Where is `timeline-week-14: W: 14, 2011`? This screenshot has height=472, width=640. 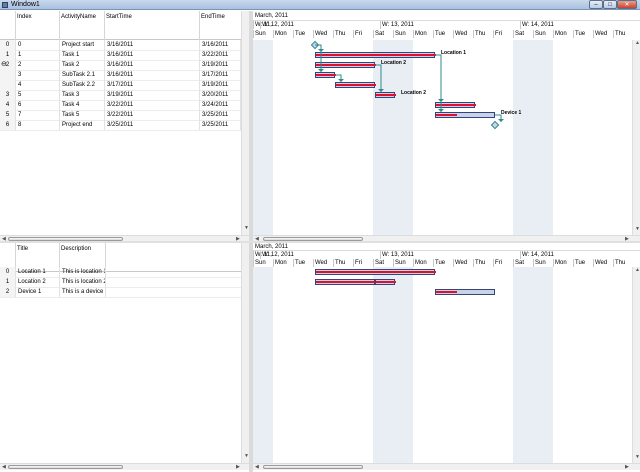
timeline-week-14: W: 14, 2011 is located at coordinates (580, 255).